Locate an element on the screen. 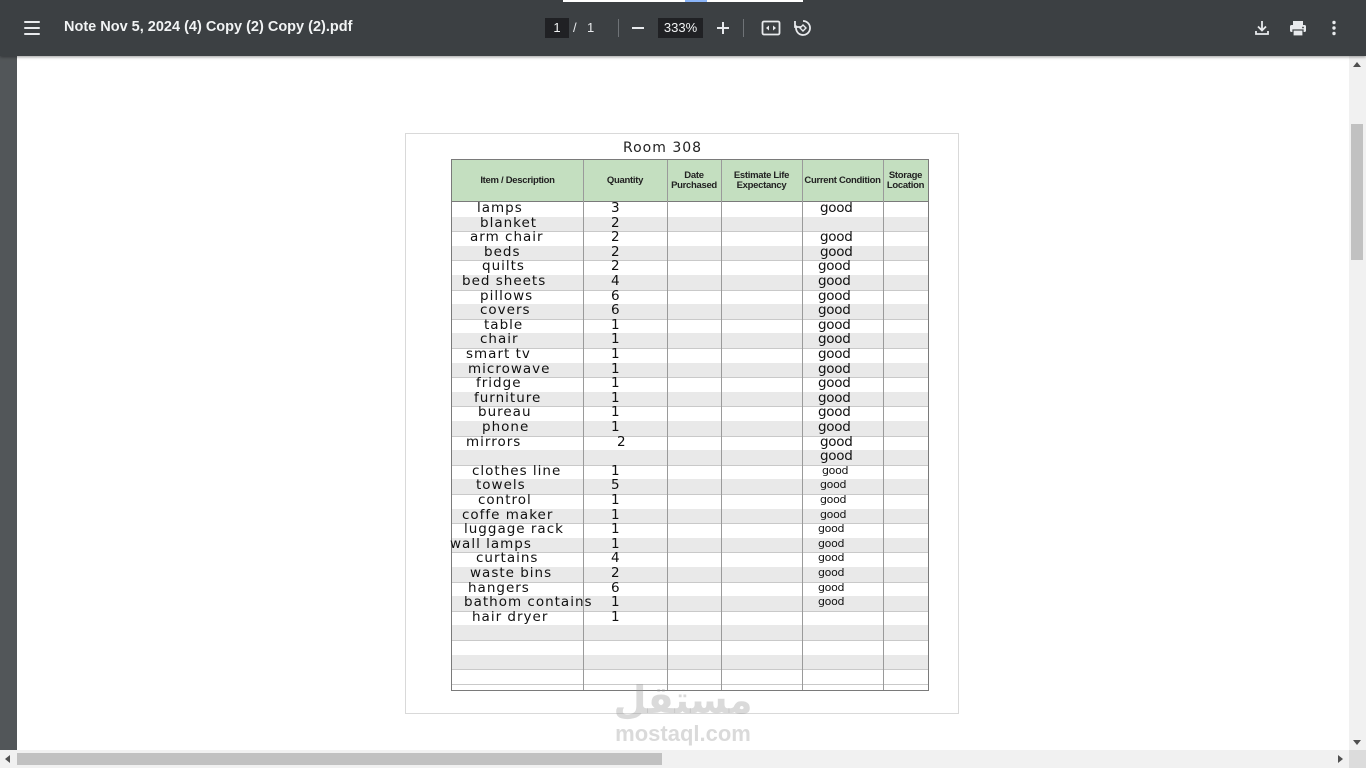  item-description: curtains is located at coordinates (507, 558).